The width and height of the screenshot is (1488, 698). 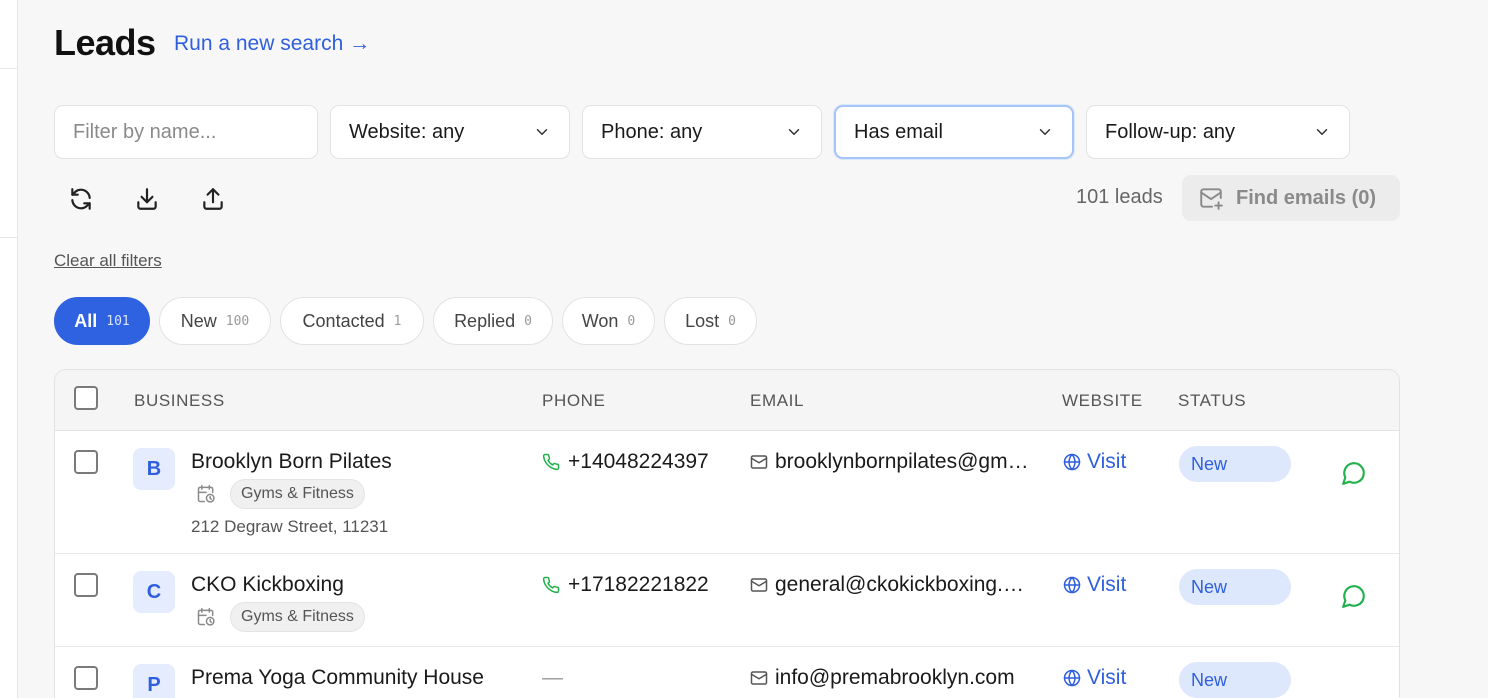 What do you see at coordinates (600, 320) in the screenshot?
I see `tab-label: Won` at bounding box center [600, 320].